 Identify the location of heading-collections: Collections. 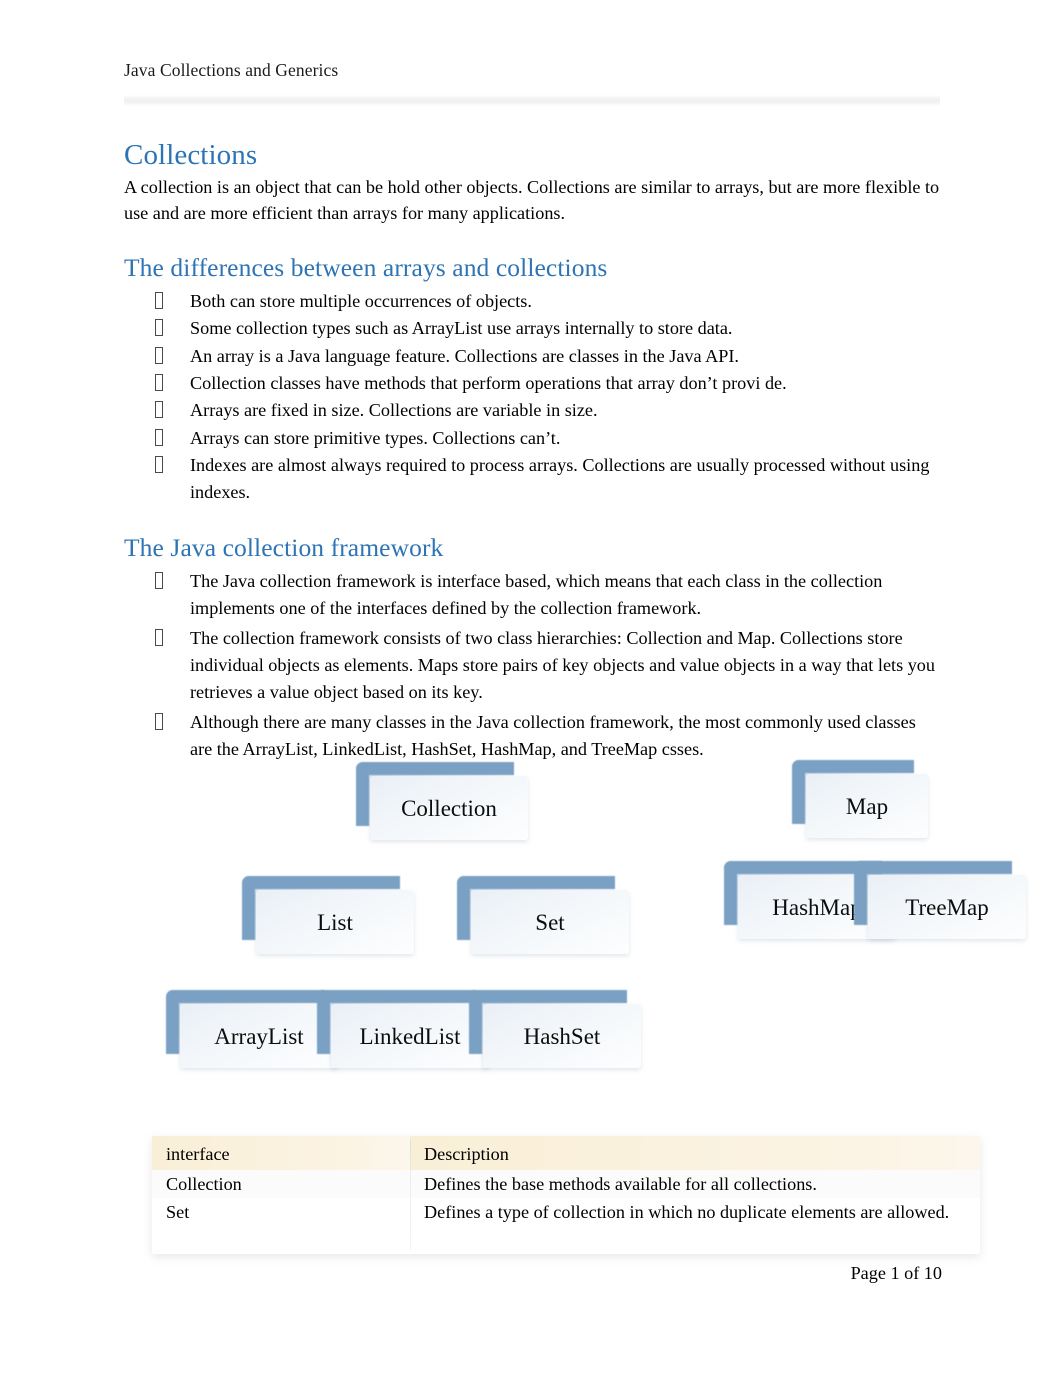
(191, 155).